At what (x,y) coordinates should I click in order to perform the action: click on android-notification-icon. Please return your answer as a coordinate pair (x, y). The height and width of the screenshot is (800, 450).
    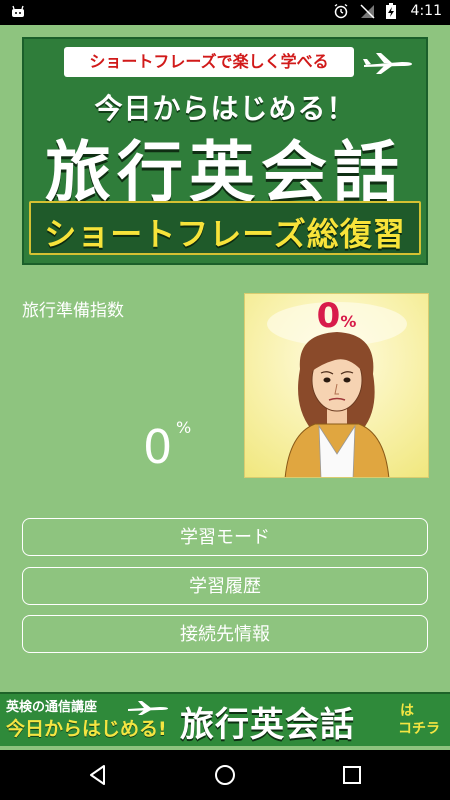
    Looking at the image, I should click on (18, 14).